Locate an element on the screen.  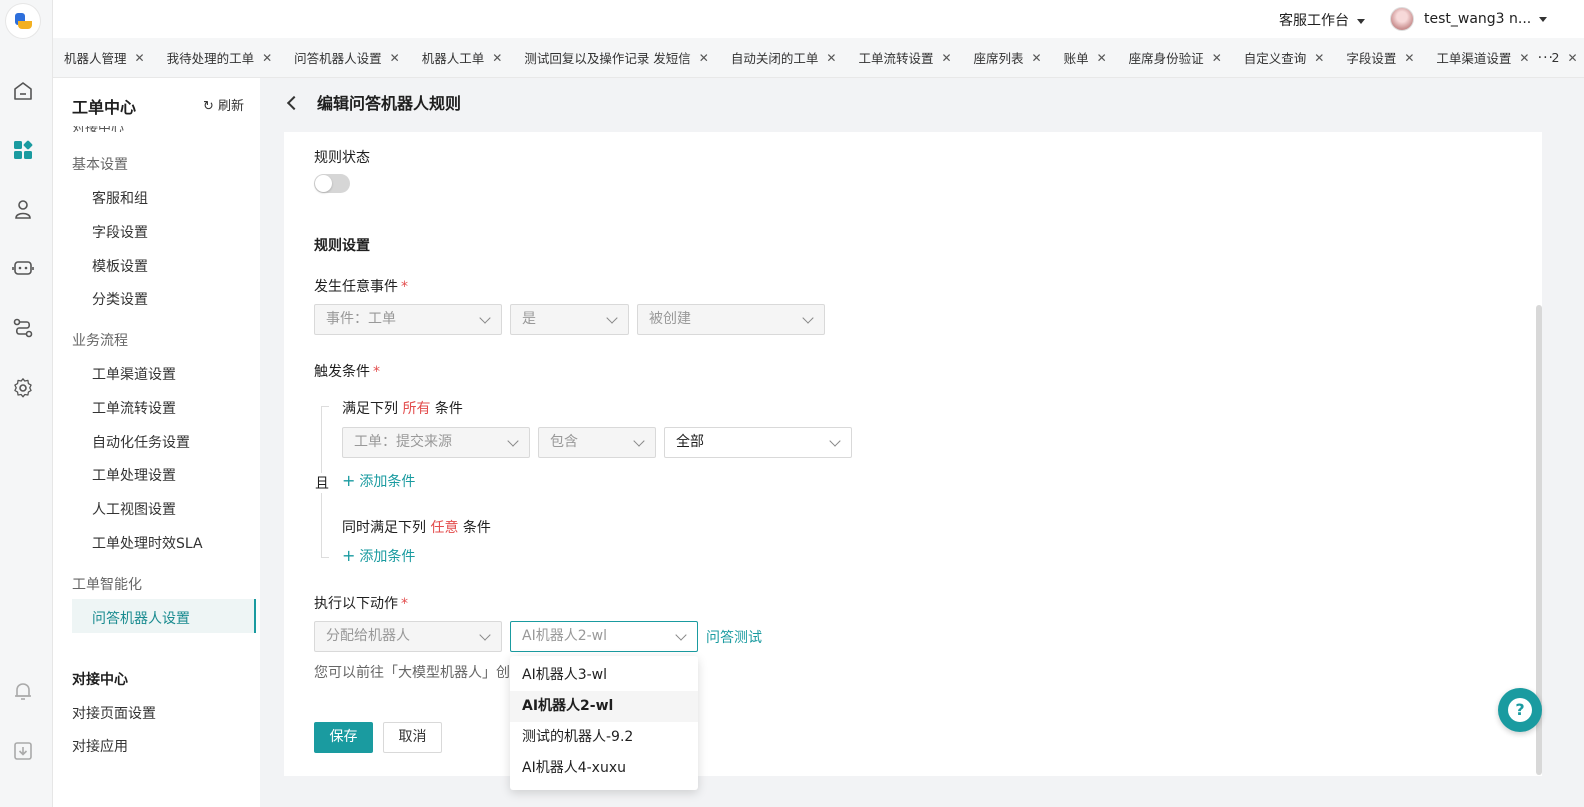
condition-field-select: 工单：提交来源 is located at coordinates (436, 442).